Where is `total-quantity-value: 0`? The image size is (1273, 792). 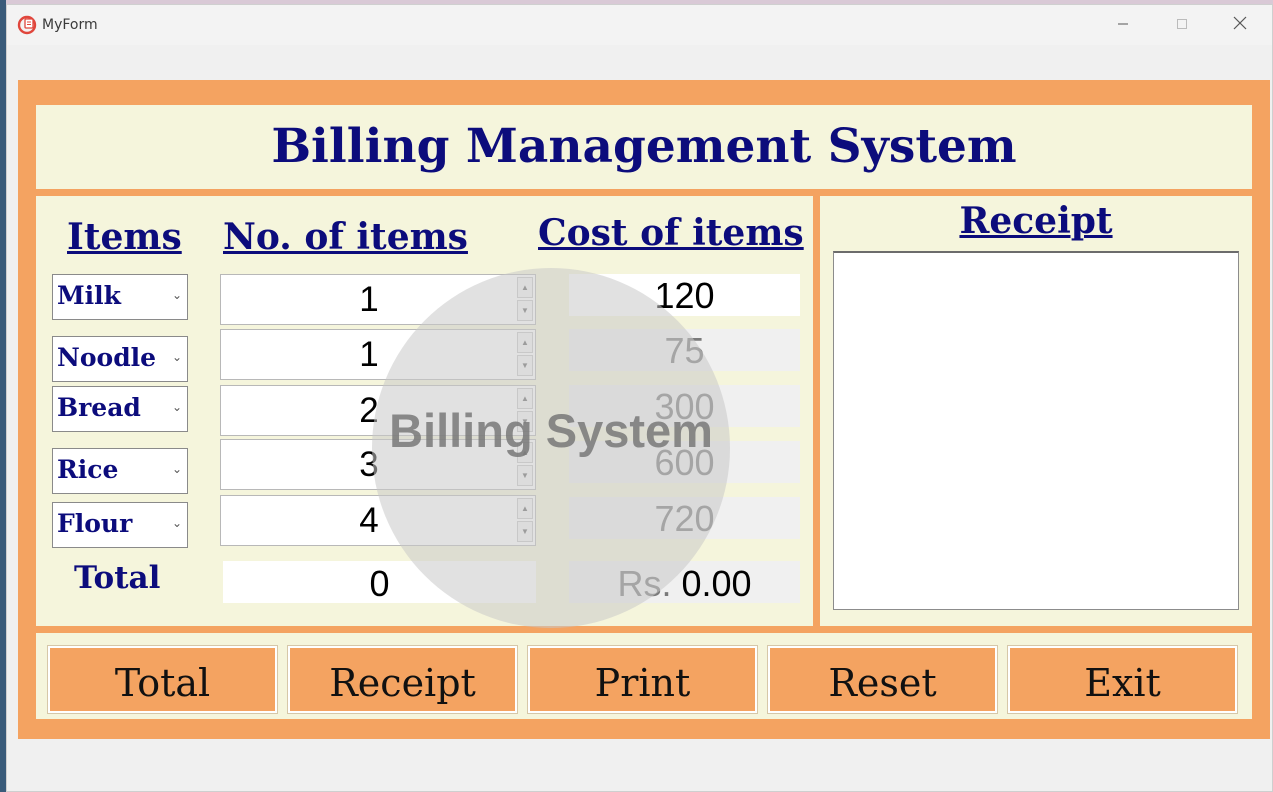
total-quantity-value: 0 is located at coordinates (379, 583).